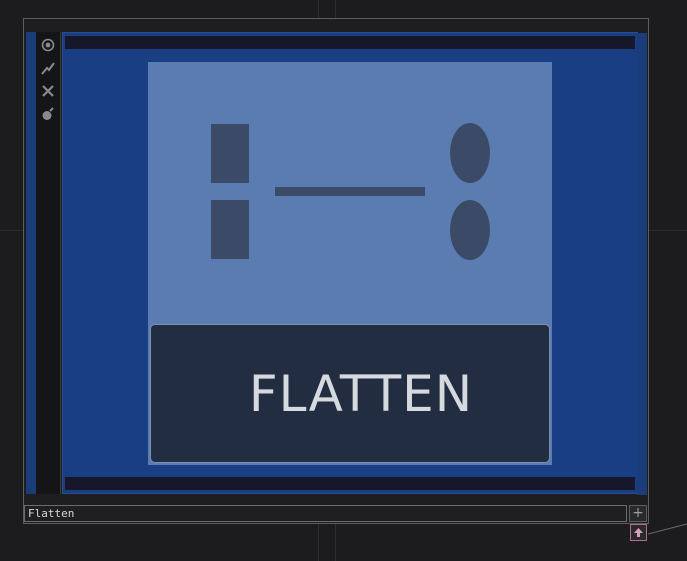  I want to click on viewer-top-bar, so click(350, 42).